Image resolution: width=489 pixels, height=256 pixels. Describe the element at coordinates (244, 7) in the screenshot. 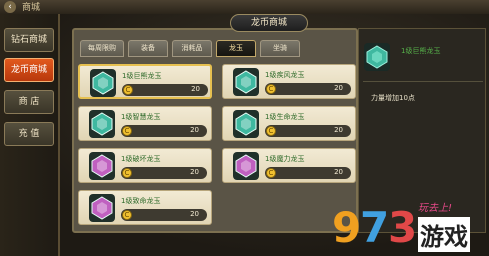

I see `top-bar: ‹ 商城` at that location.